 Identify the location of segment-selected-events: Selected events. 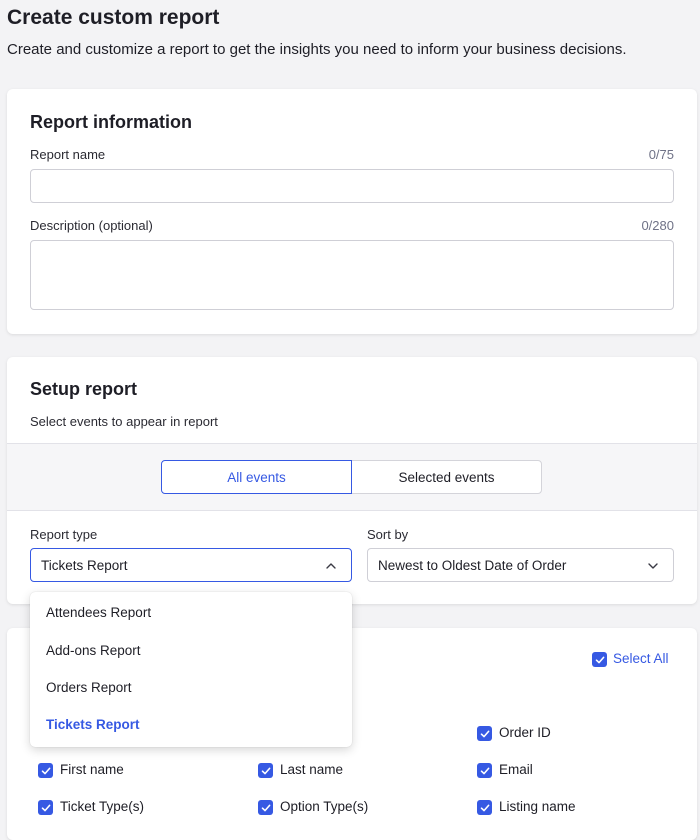
(446, 477).